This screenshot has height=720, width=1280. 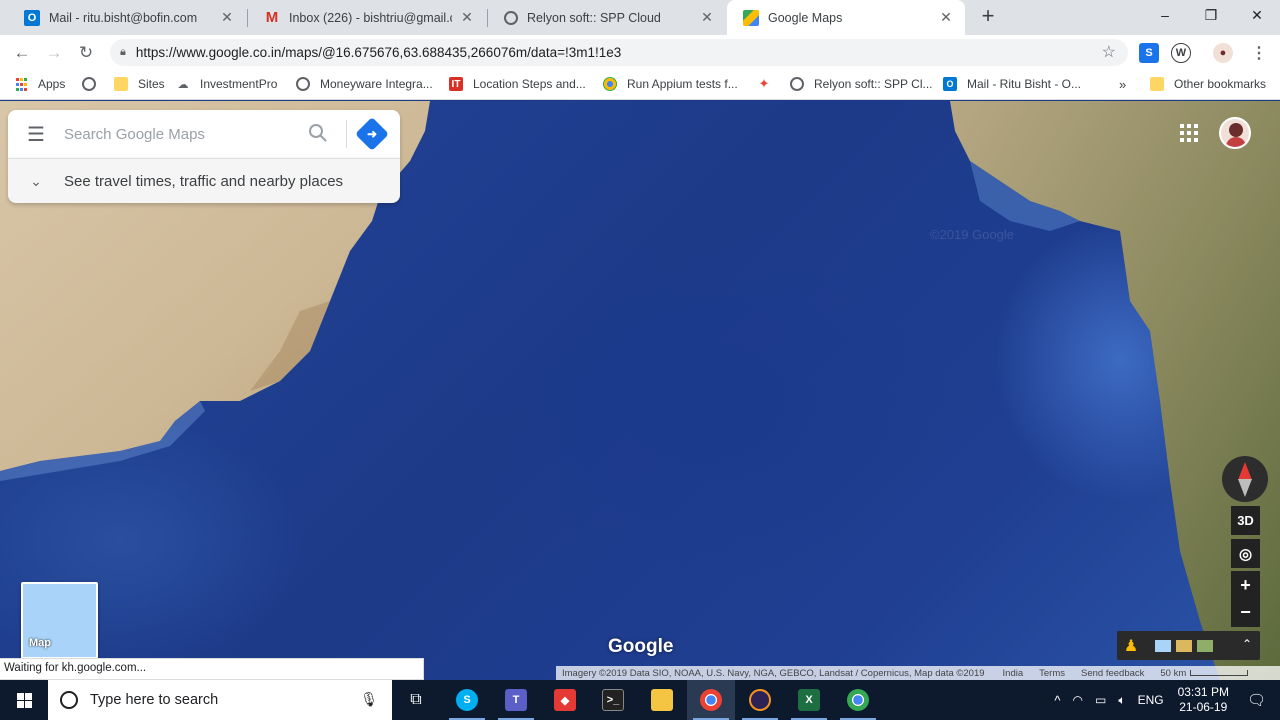 I want to click on cloud-icon: ☁, so click(x=183, y=84).